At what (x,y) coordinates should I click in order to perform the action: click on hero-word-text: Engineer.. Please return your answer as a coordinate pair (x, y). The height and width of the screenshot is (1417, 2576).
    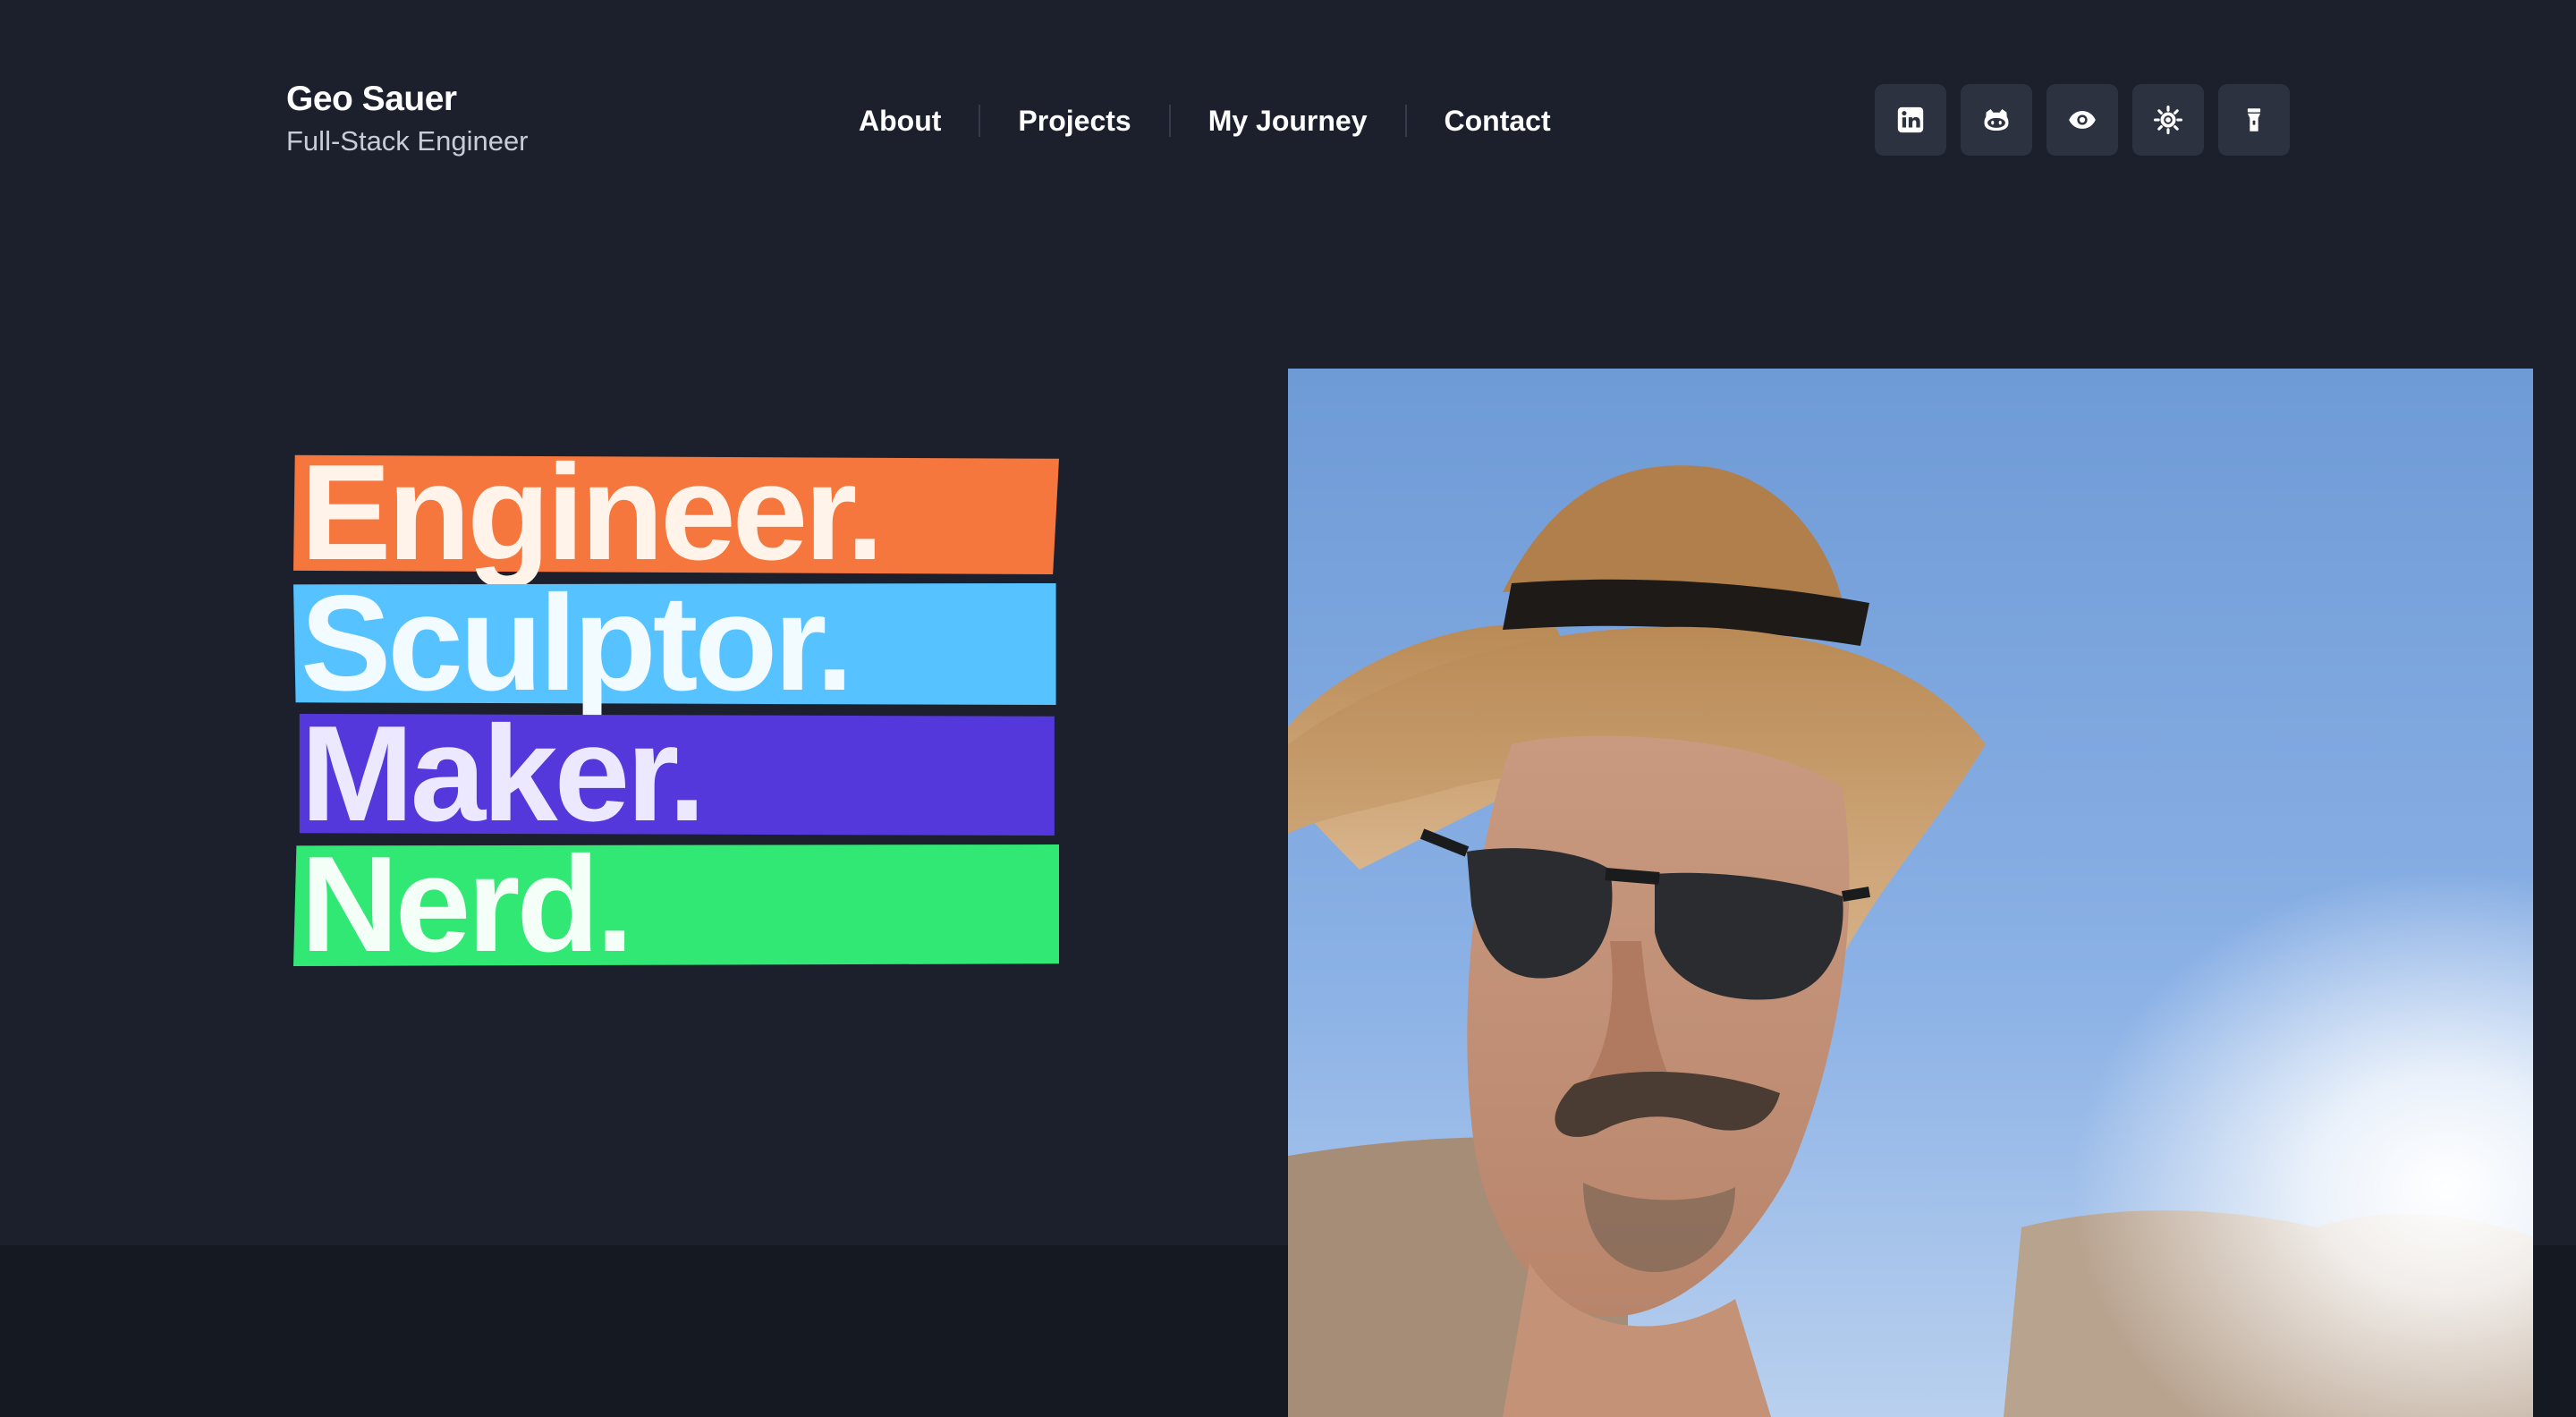
    Looking at the image, I should click on (592, 513).